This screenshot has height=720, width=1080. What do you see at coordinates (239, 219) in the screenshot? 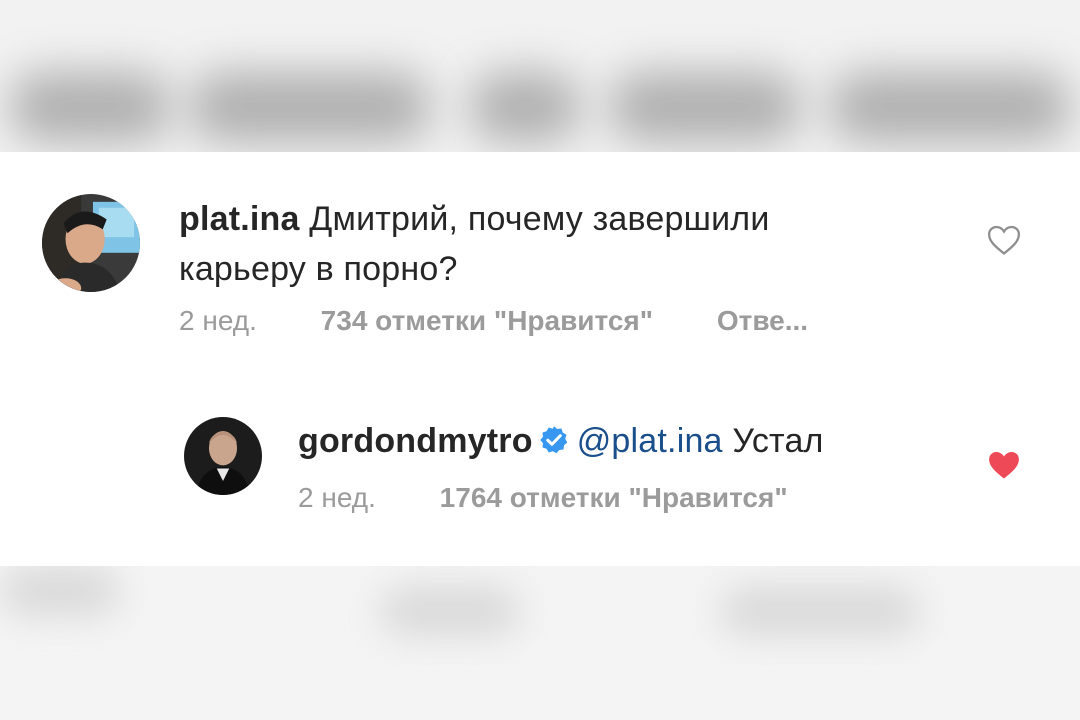
I see `comment-username: plat.ina` at bounding box center [239, 219].